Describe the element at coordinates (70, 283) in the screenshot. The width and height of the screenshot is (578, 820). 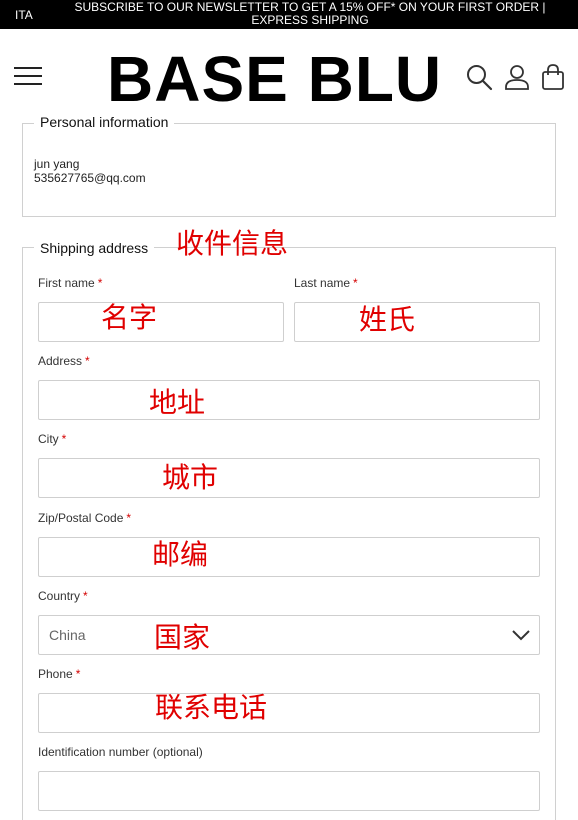
I see `first-name-label: First name *` at that location.